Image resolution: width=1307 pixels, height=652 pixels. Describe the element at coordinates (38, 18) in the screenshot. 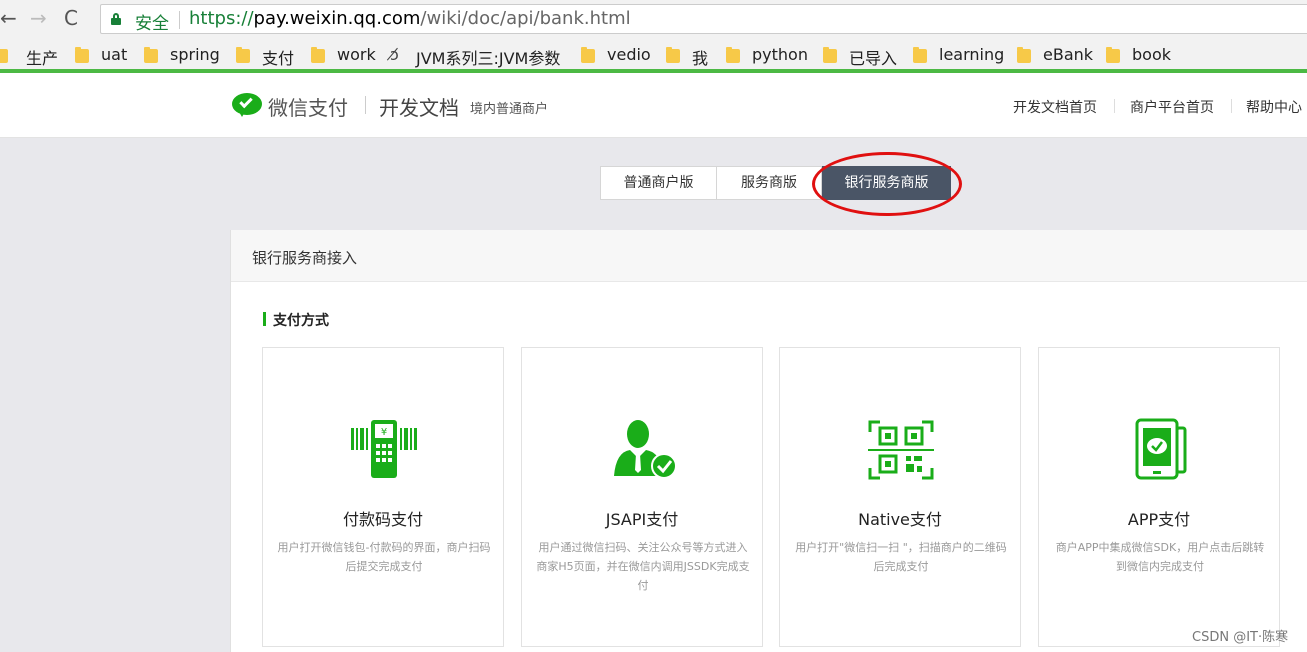

I see `forward-button: →` at that location.